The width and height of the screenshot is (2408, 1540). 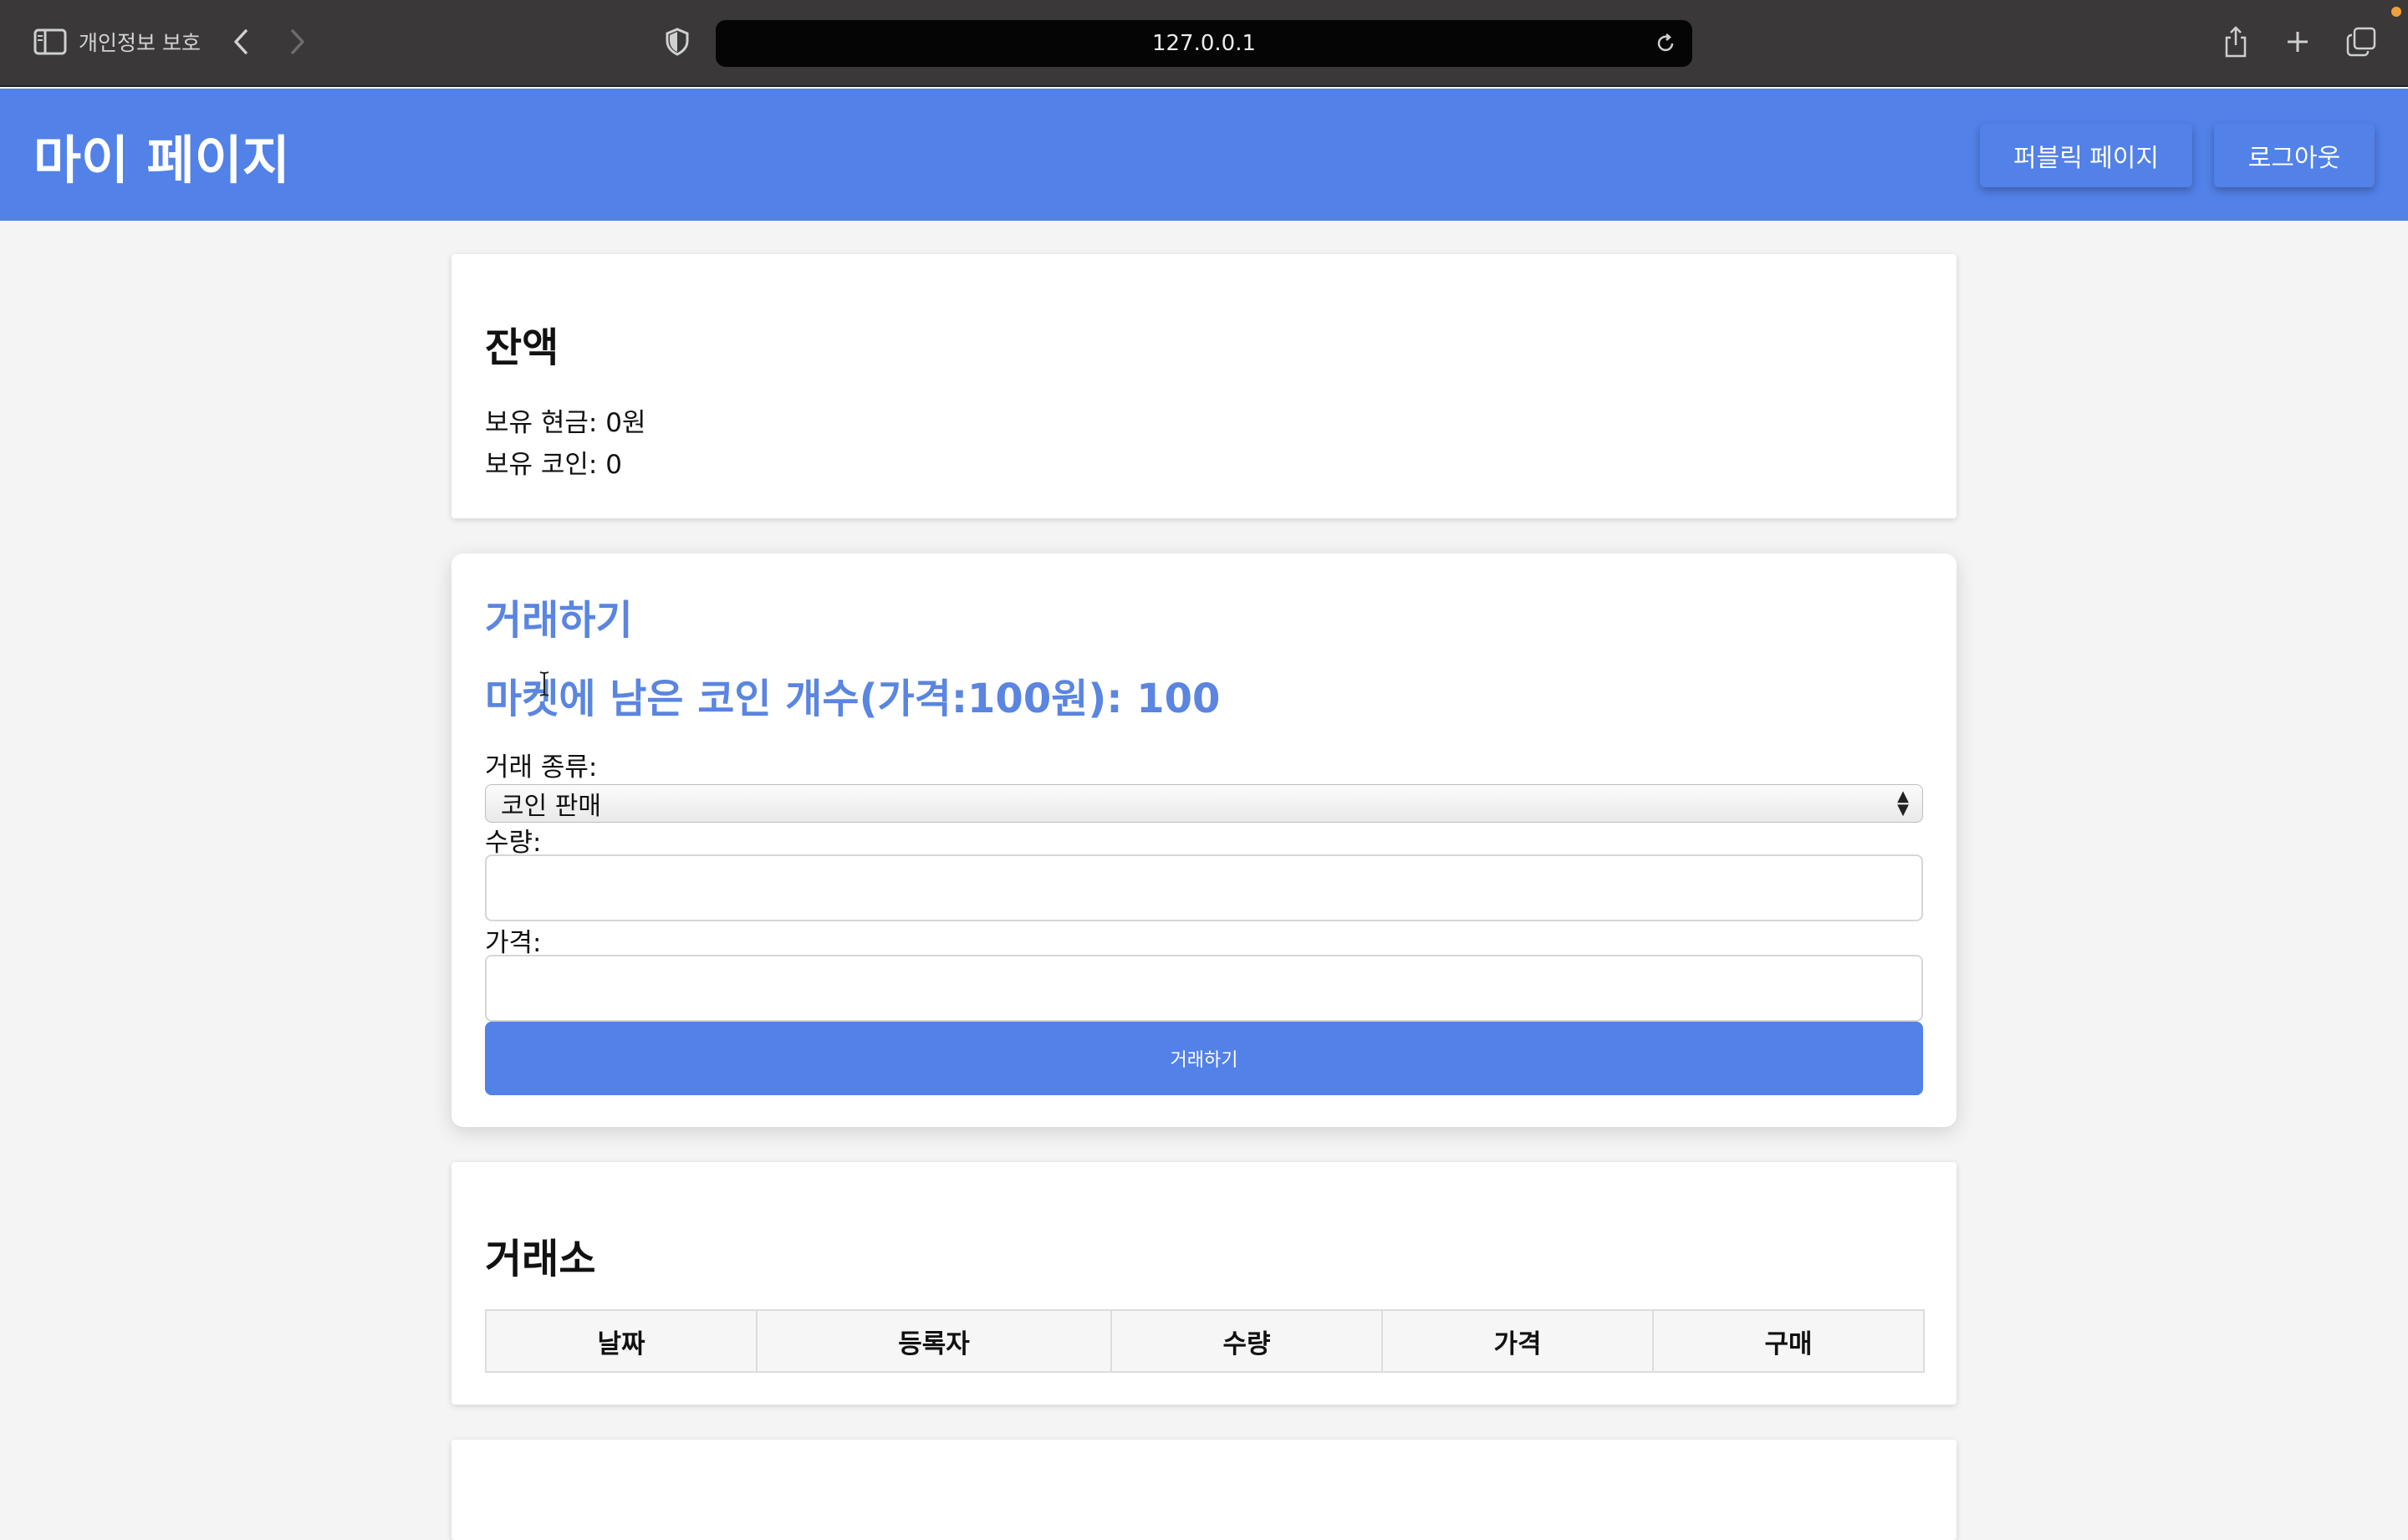 What do you see at coordinates (565, 423) in the screenshot?
I see `cash-balance: 보유 현금: 0원` at bounding box center [565, 423].